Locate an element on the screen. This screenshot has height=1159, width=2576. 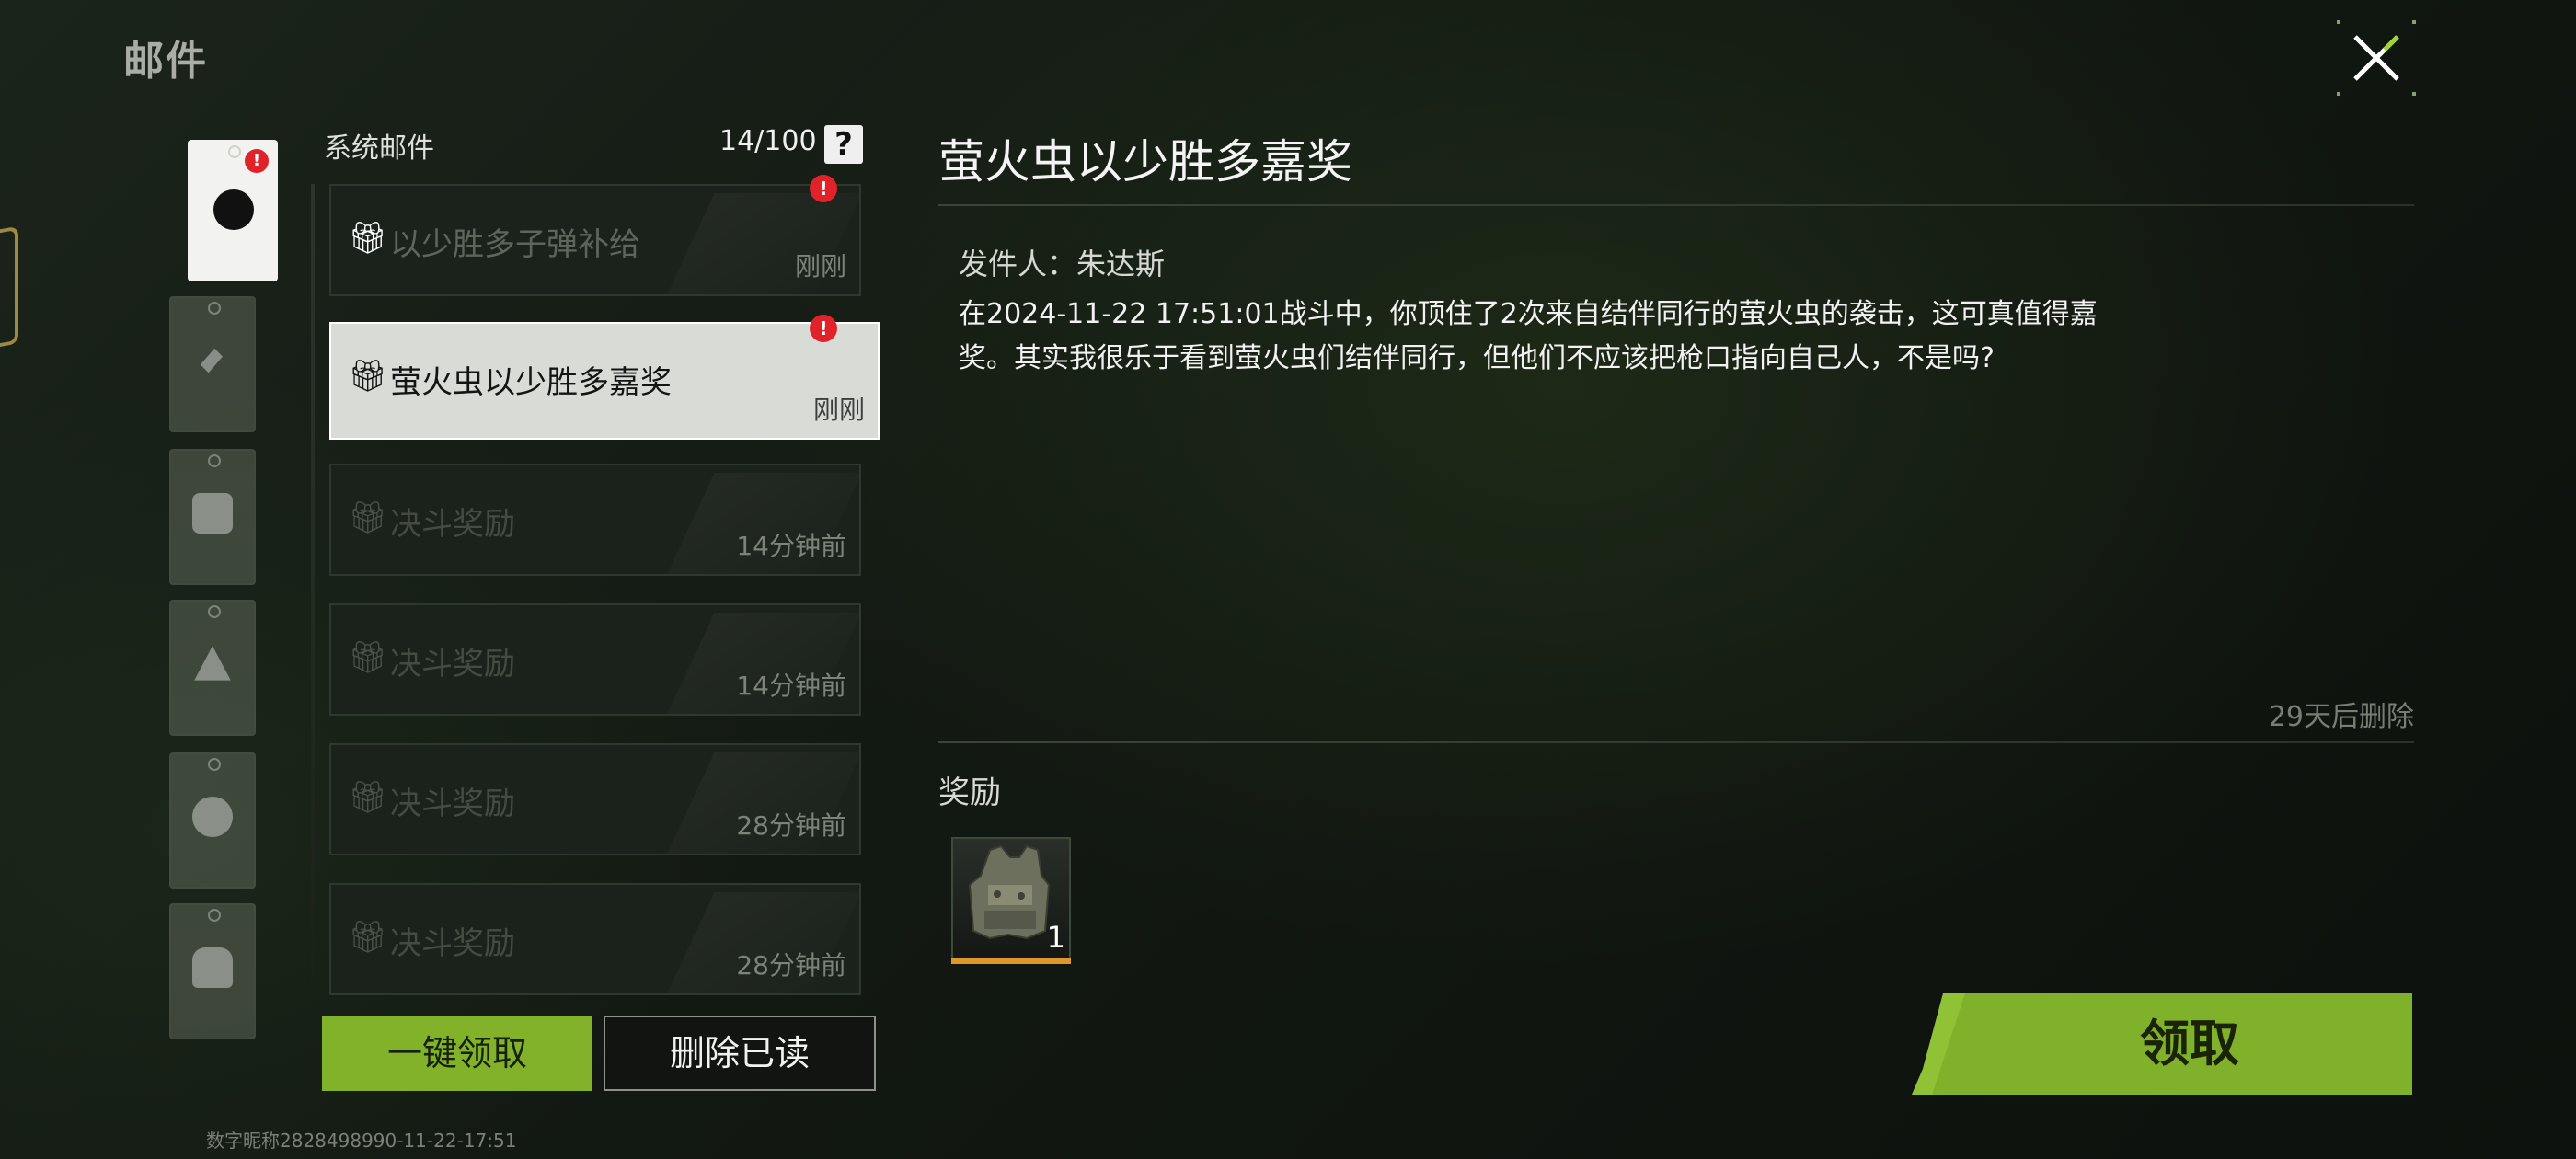
mail-count: 14/100 is located at coordinates (768, 141).